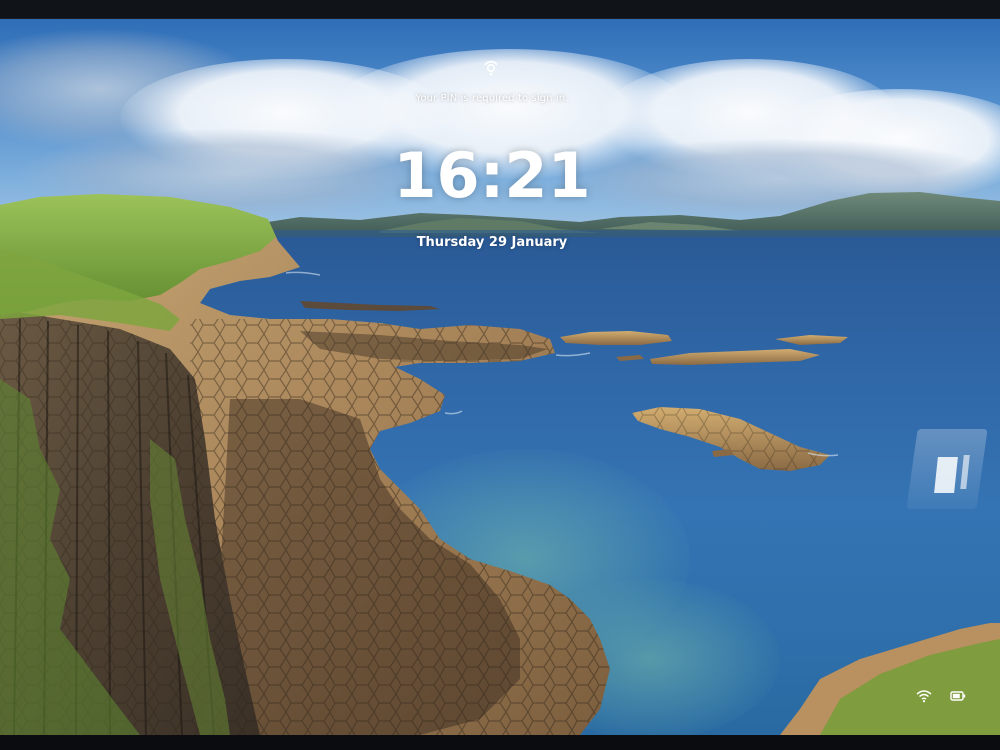 This screenshot has width=1000, height=750. What do you see at coordinates (492, 175) in the screenshot?
I see `clock-time: 16:21` at bounding box center [492, 175].